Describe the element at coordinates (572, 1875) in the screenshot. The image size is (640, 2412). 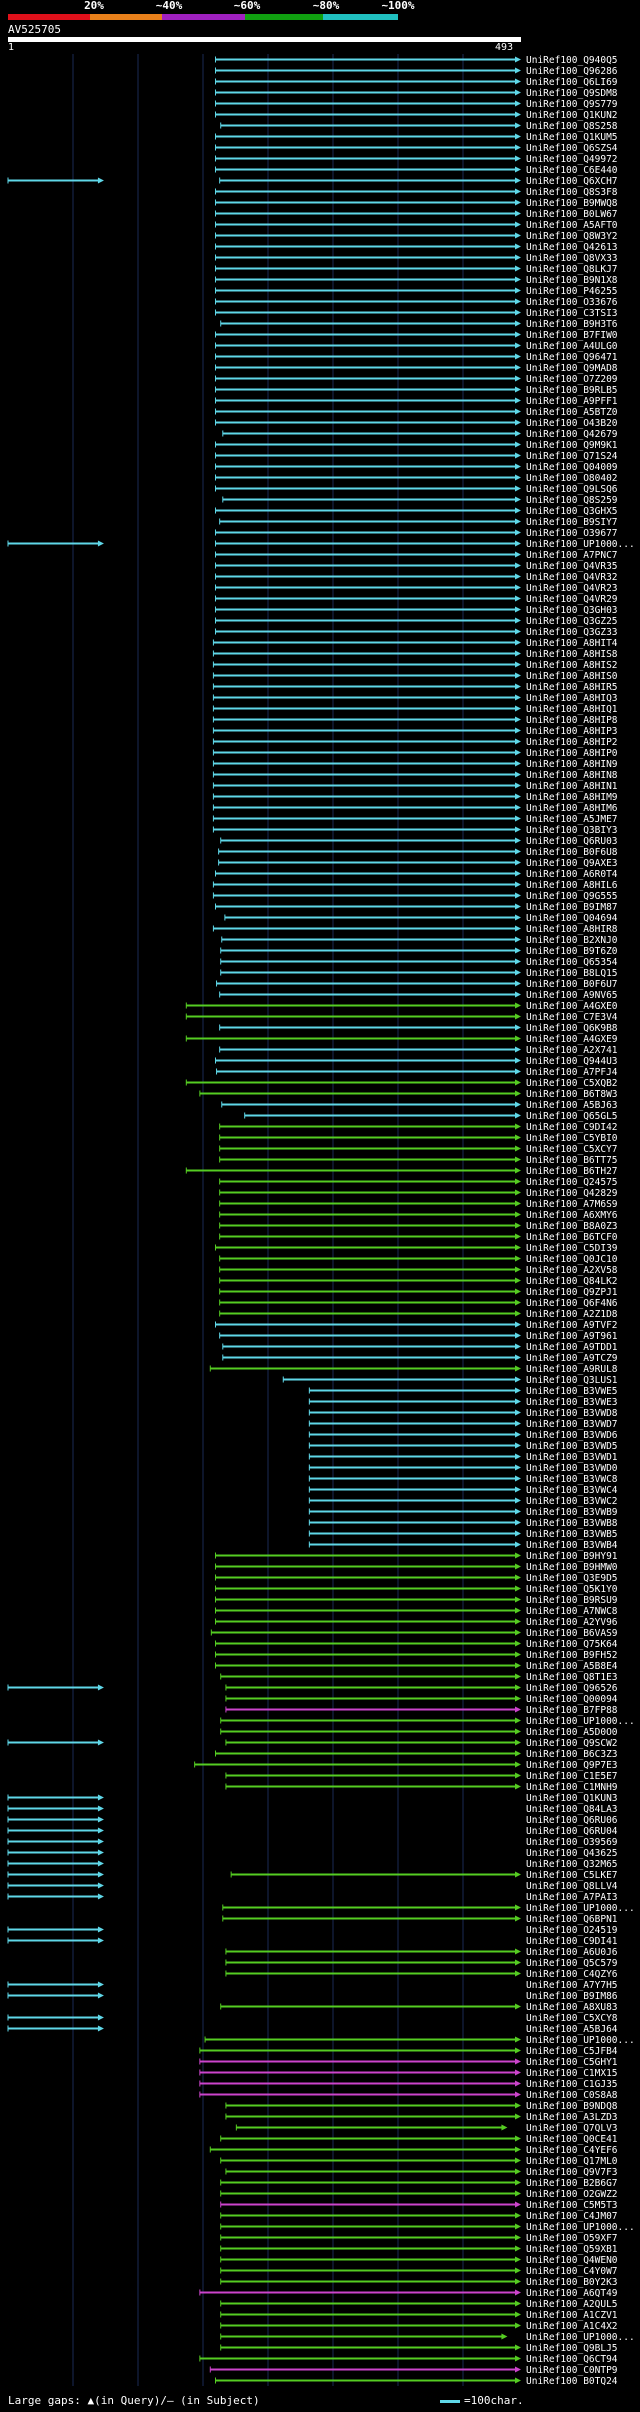
I see `hit-label: UniRef100_C5LKE7` at that location.